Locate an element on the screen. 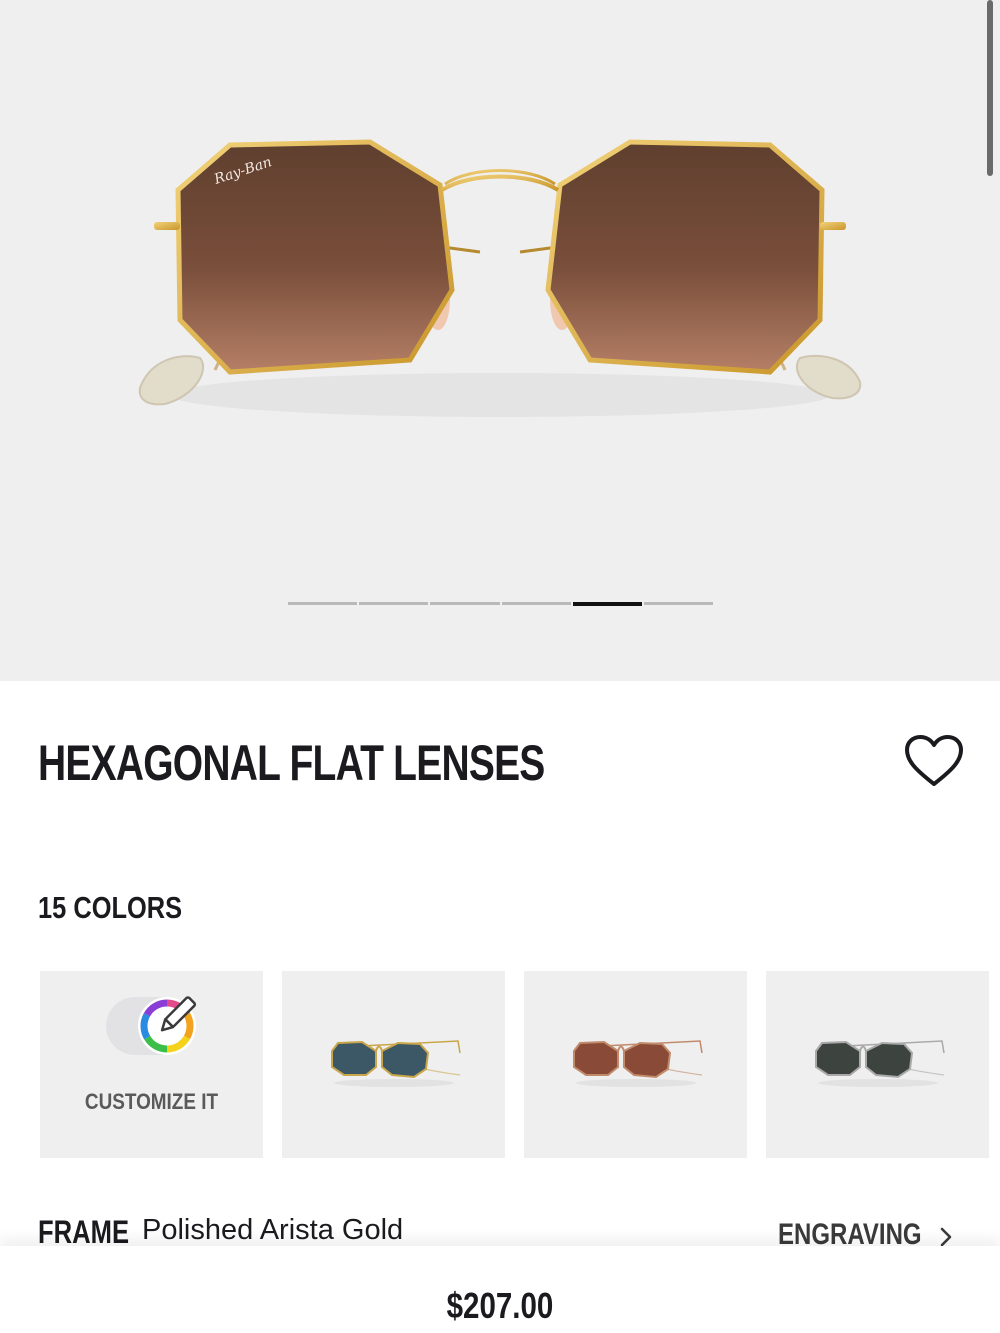  chevron-right-icon is located at coordinates (946, 1237).